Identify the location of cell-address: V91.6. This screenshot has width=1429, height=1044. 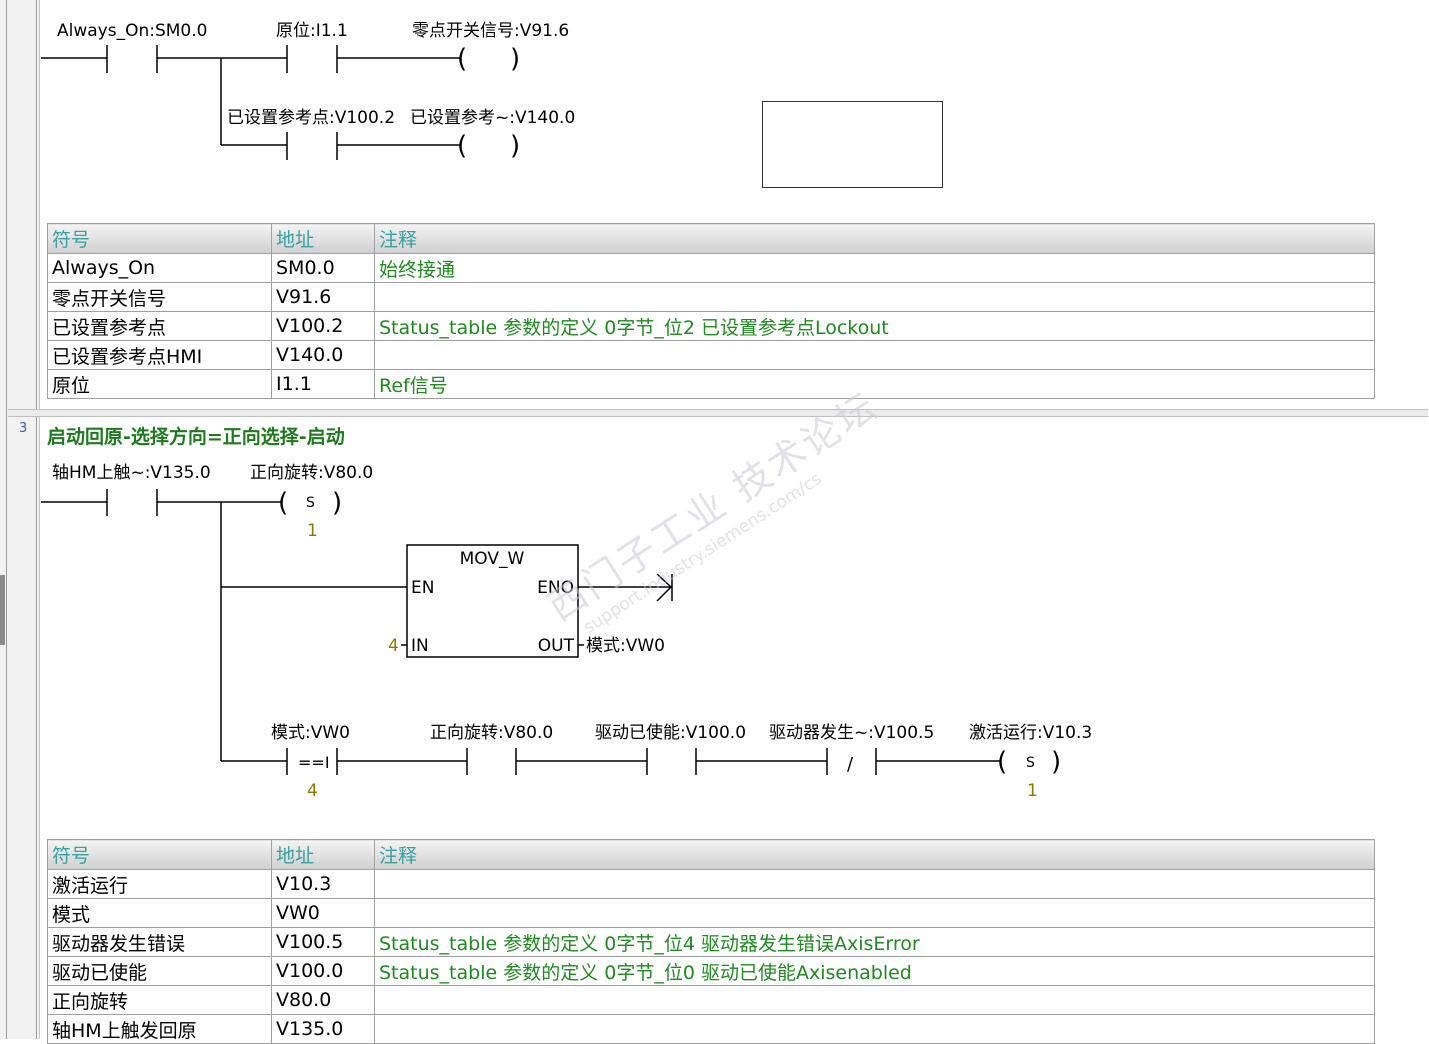
(323, 297).